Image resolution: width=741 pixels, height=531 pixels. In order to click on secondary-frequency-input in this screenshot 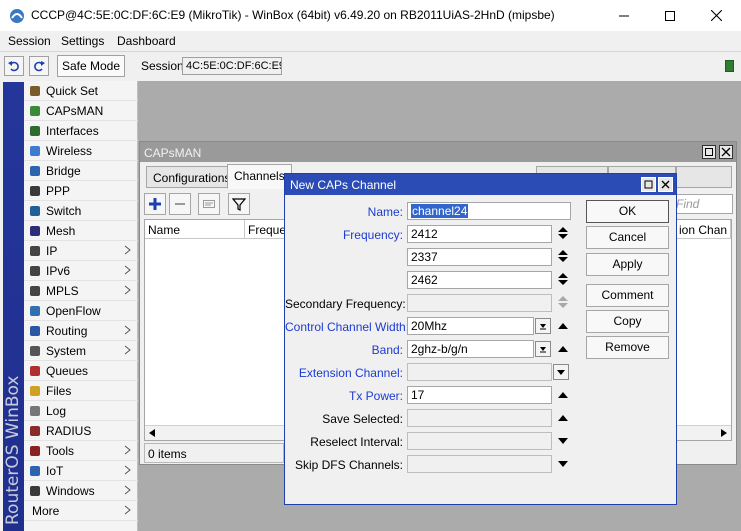, I will do `click(479, 303)`.